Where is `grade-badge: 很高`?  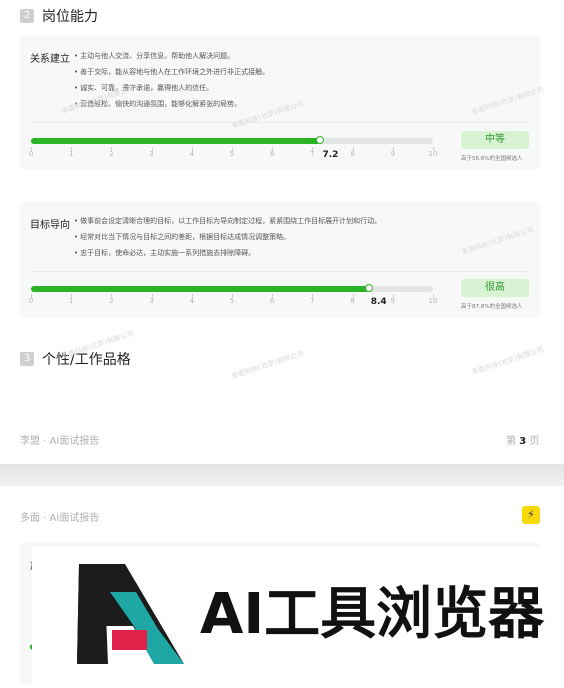
grade-badge: 很高 is located at coordinates (495, 288).